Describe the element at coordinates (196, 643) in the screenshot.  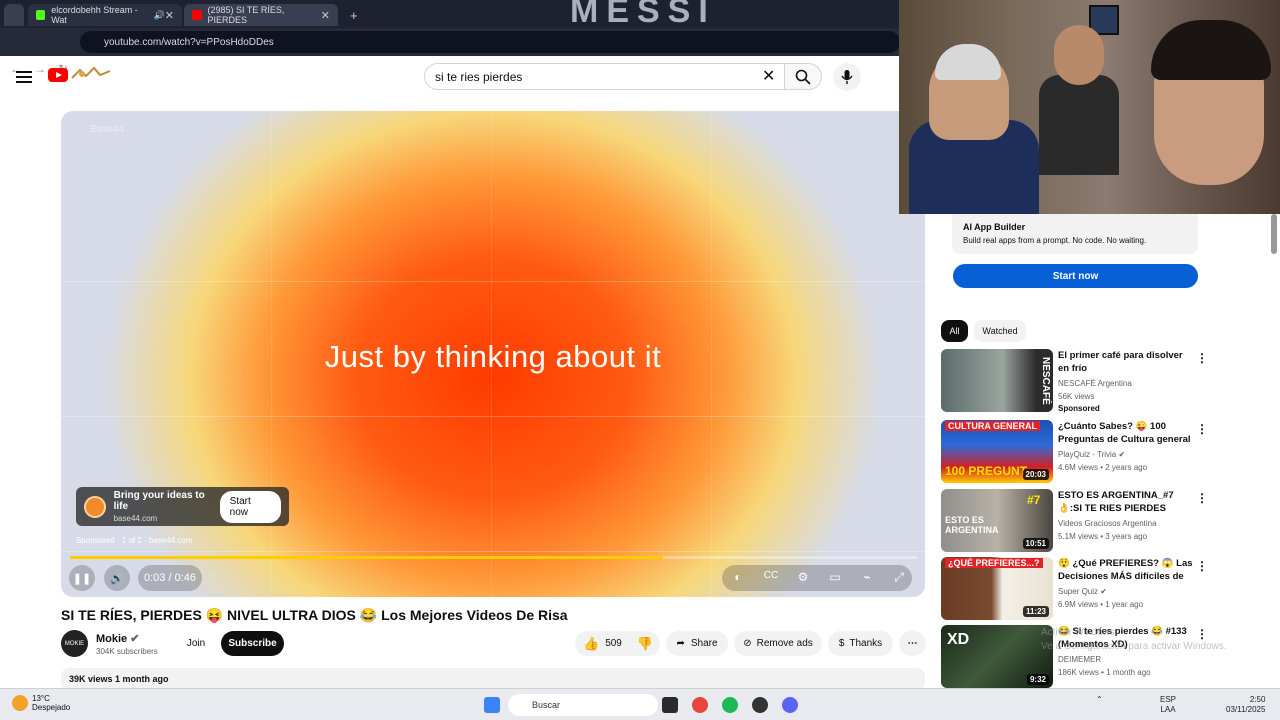
I see `join-button: Join` at that location.